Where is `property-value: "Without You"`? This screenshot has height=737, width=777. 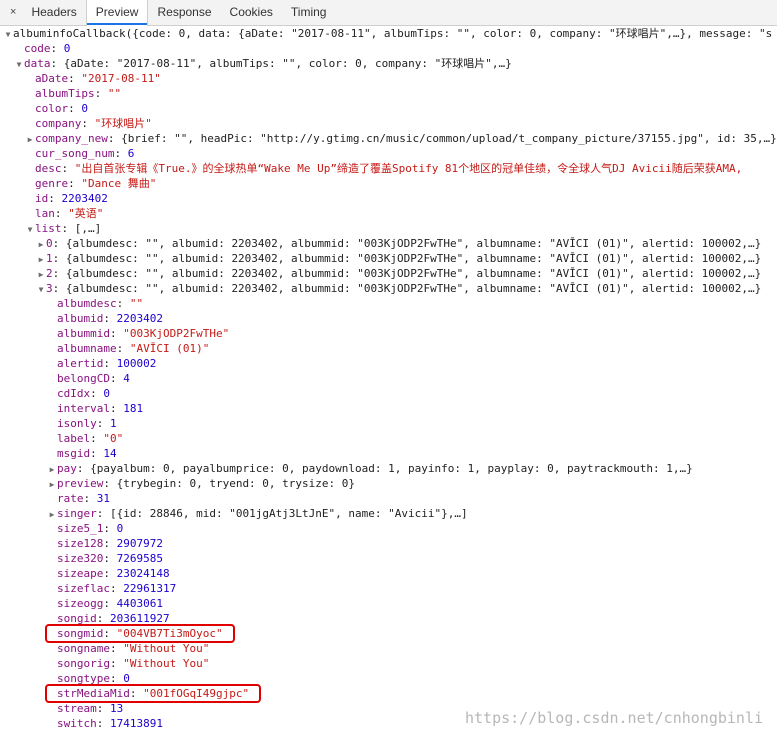
property-value: "Without You" is located at coordinates (166, 648).